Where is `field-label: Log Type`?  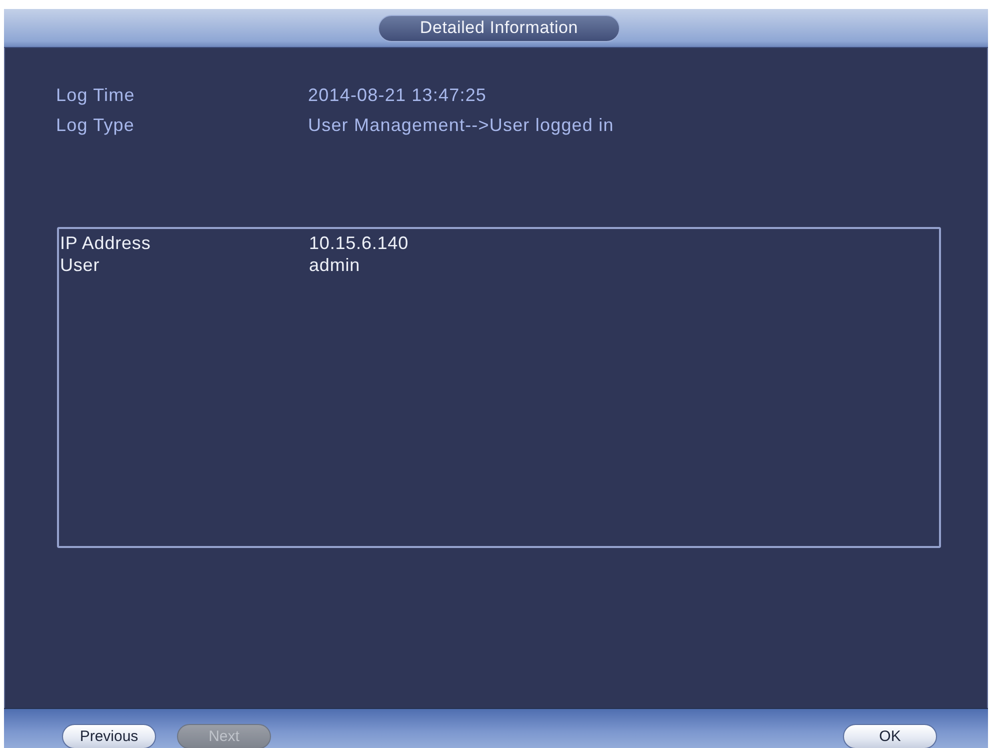
field-label: Log Type is located at coordinates (96, 125).